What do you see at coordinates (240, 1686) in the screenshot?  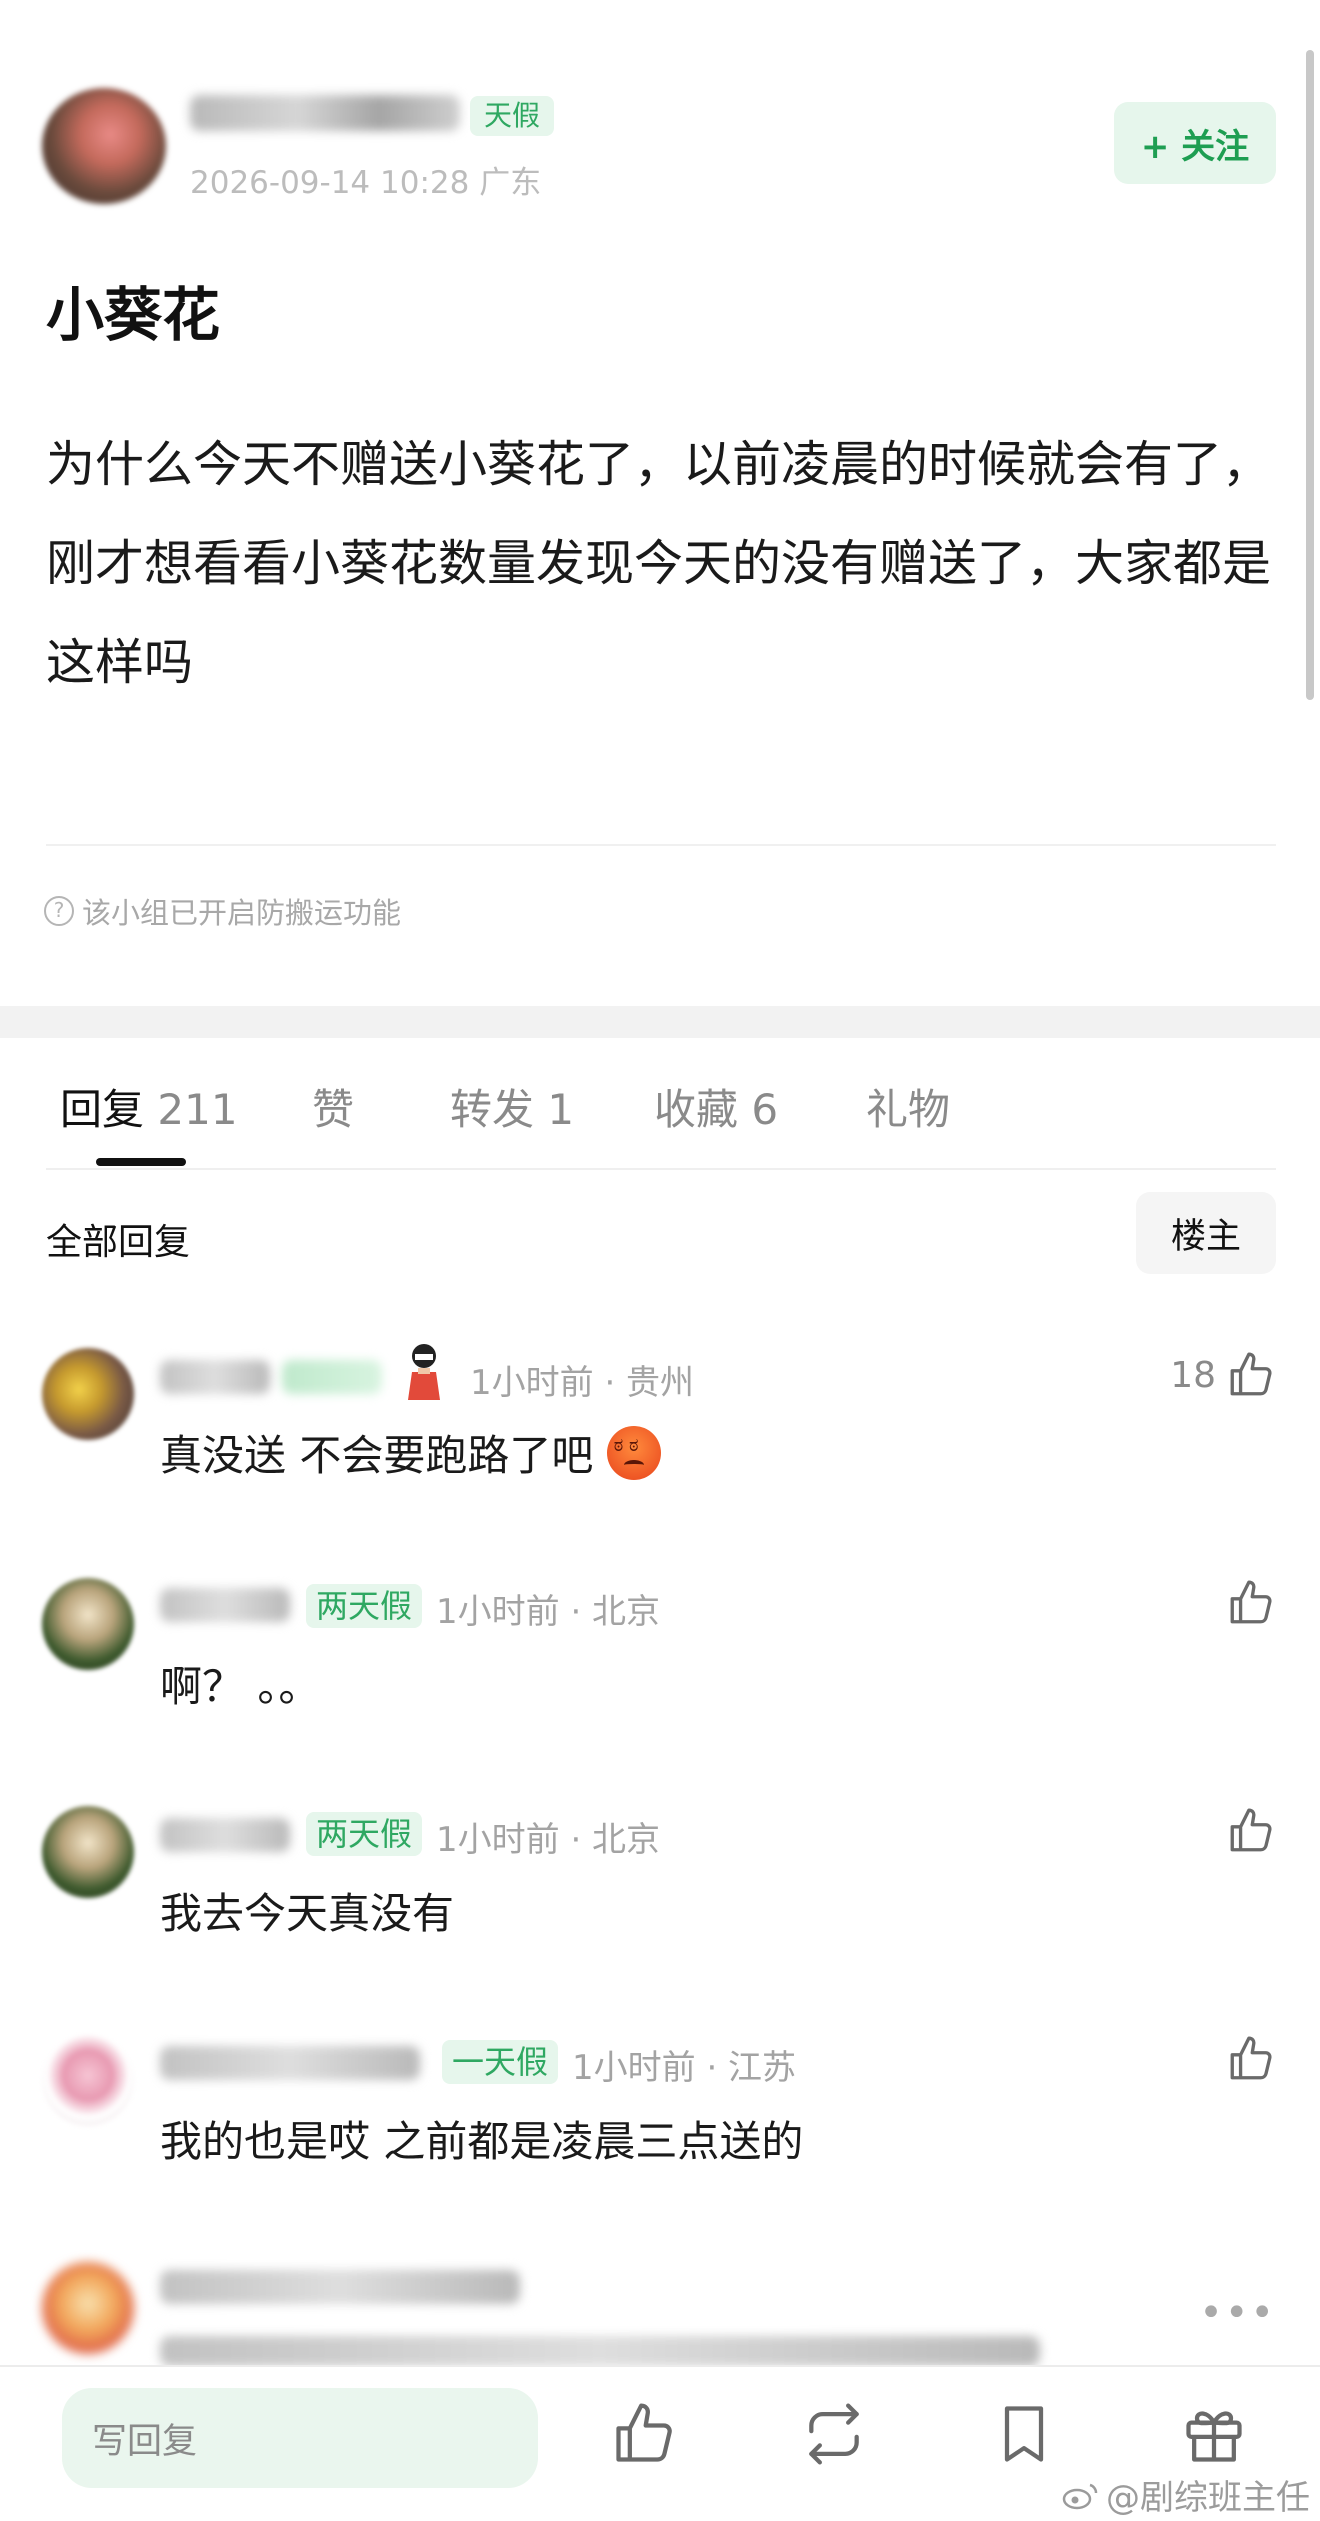 I see `comment-text: 啊？ 。。` at bounding box center [240, 1686].